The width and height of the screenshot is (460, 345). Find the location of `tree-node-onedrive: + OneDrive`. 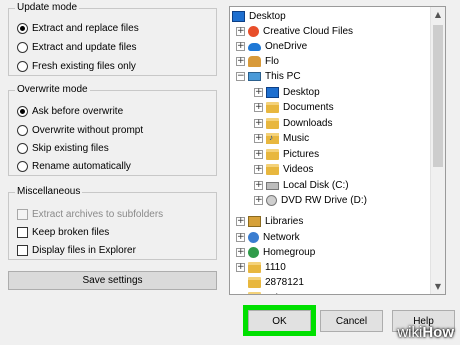

tree-node-onedrive: + OneDrive is located at coordinates (271, 46).